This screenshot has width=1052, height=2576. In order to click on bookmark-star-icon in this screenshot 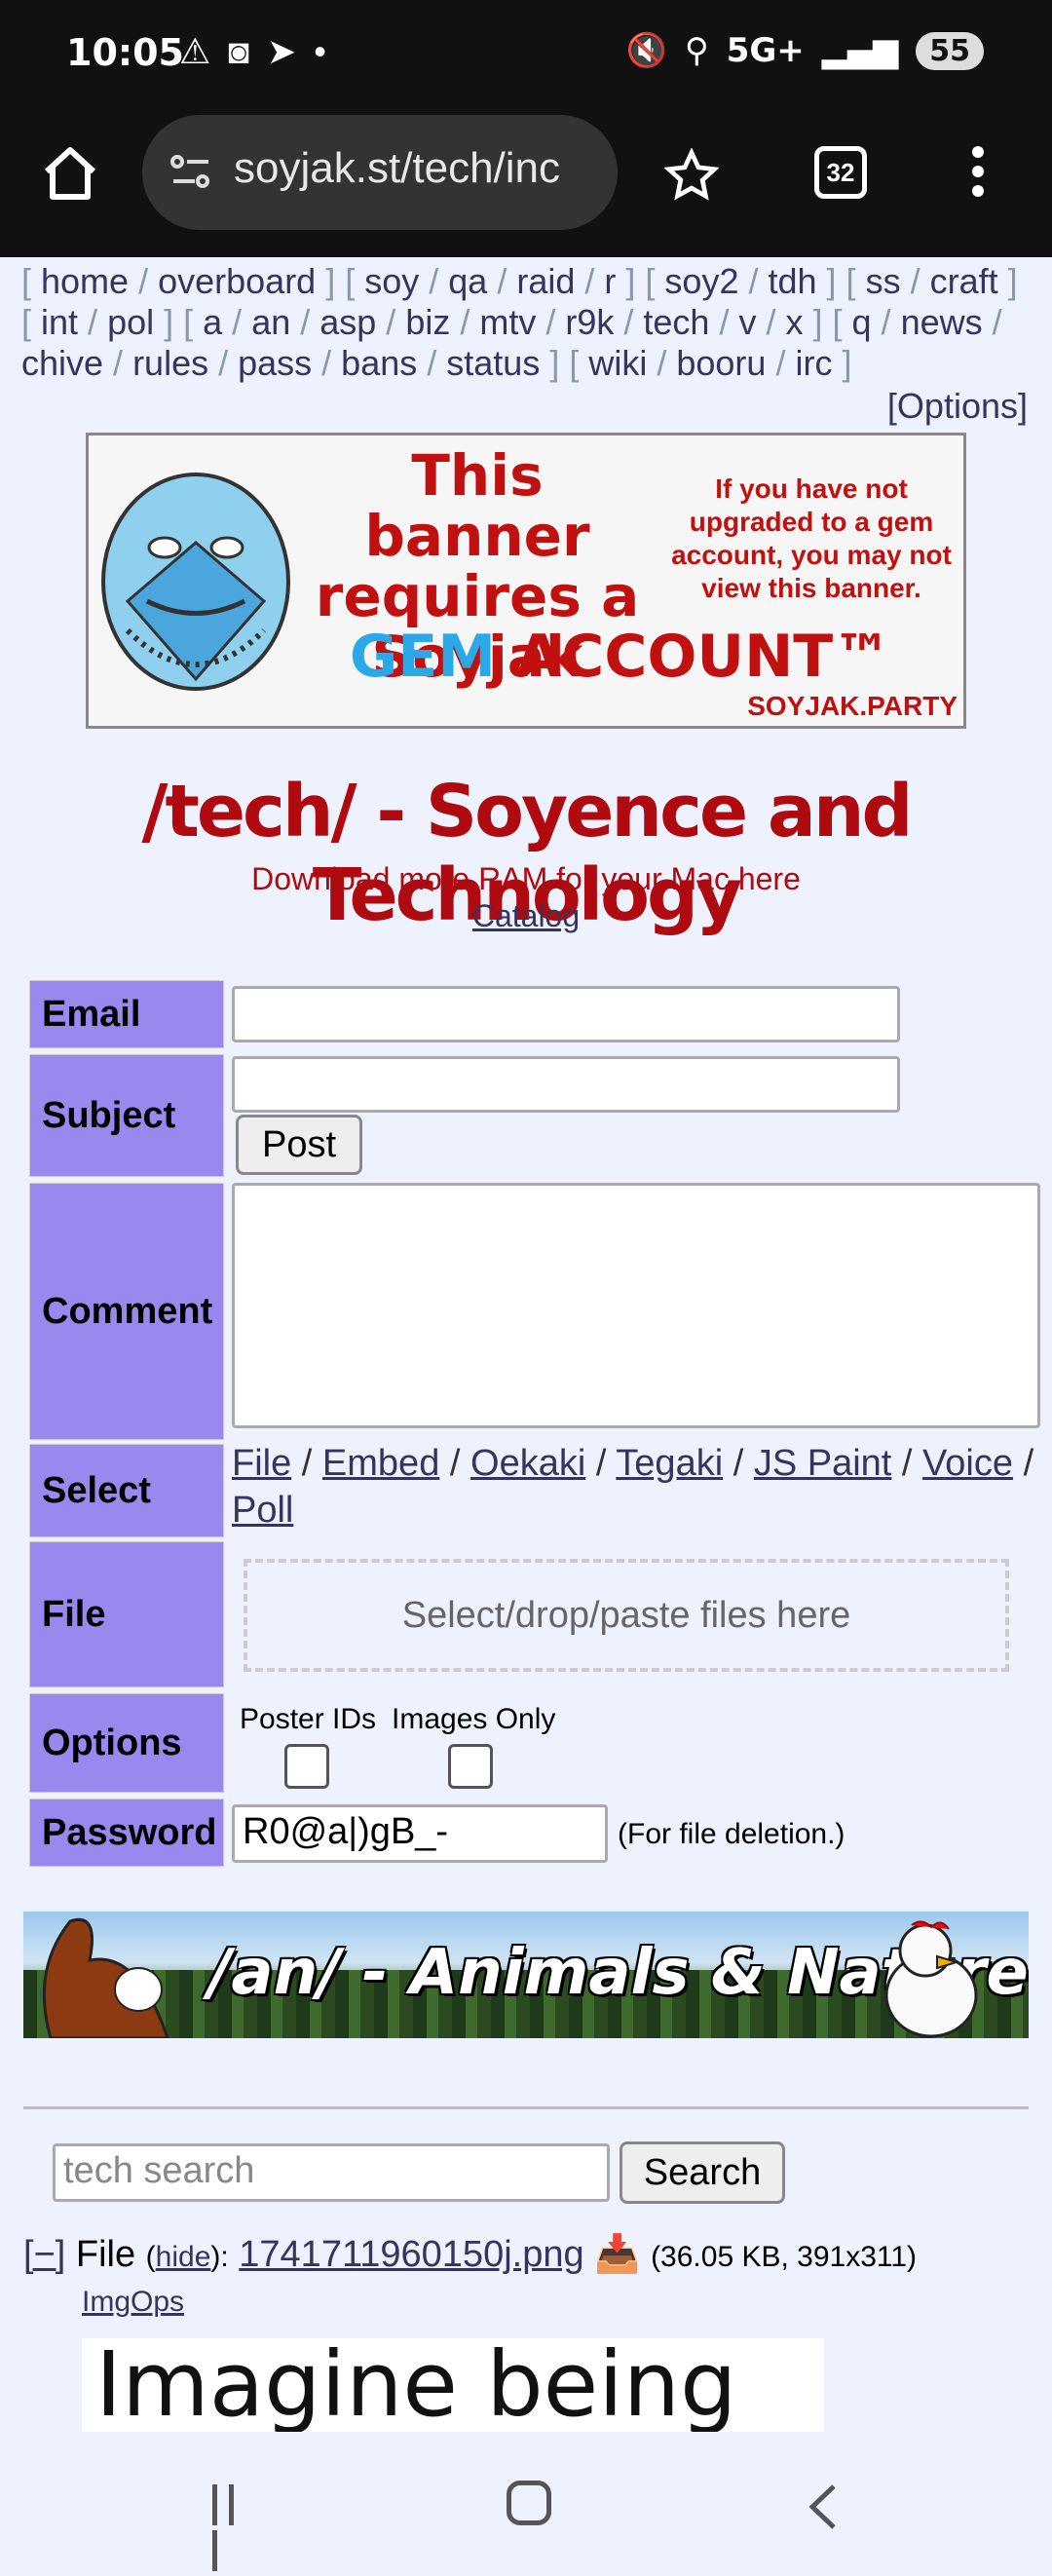, I will do `click(691, 175)`.